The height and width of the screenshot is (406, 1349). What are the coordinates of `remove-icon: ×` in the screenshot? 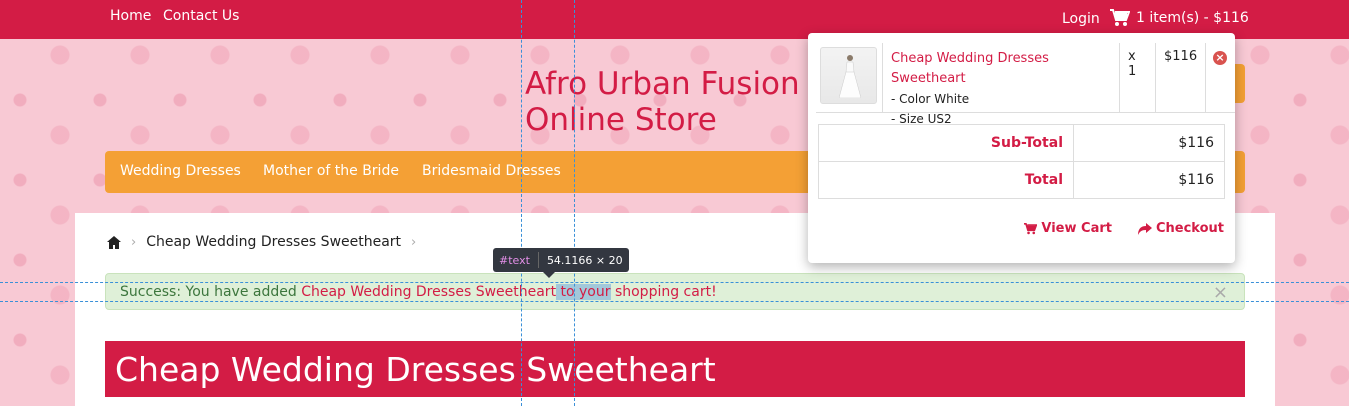 It's located at (1220, 58).